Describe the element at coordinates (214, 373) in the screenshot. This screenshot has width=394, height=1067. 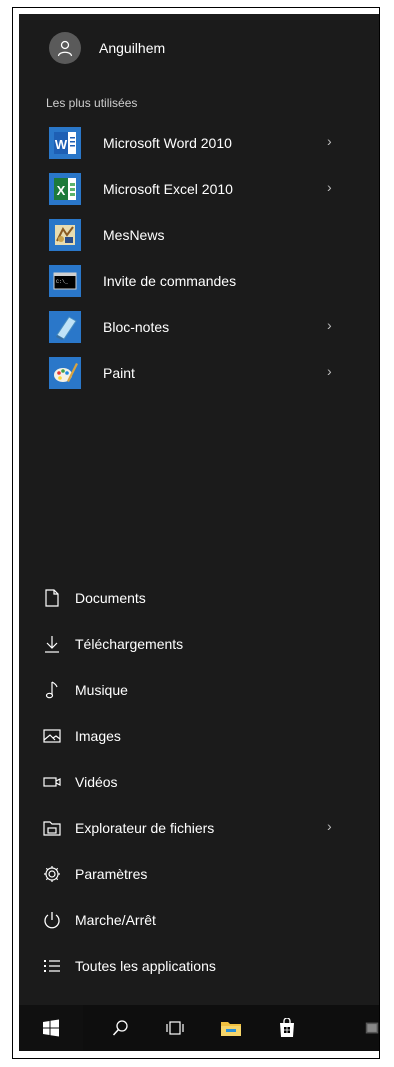
I see `app-paint: Paint ›` at that location.